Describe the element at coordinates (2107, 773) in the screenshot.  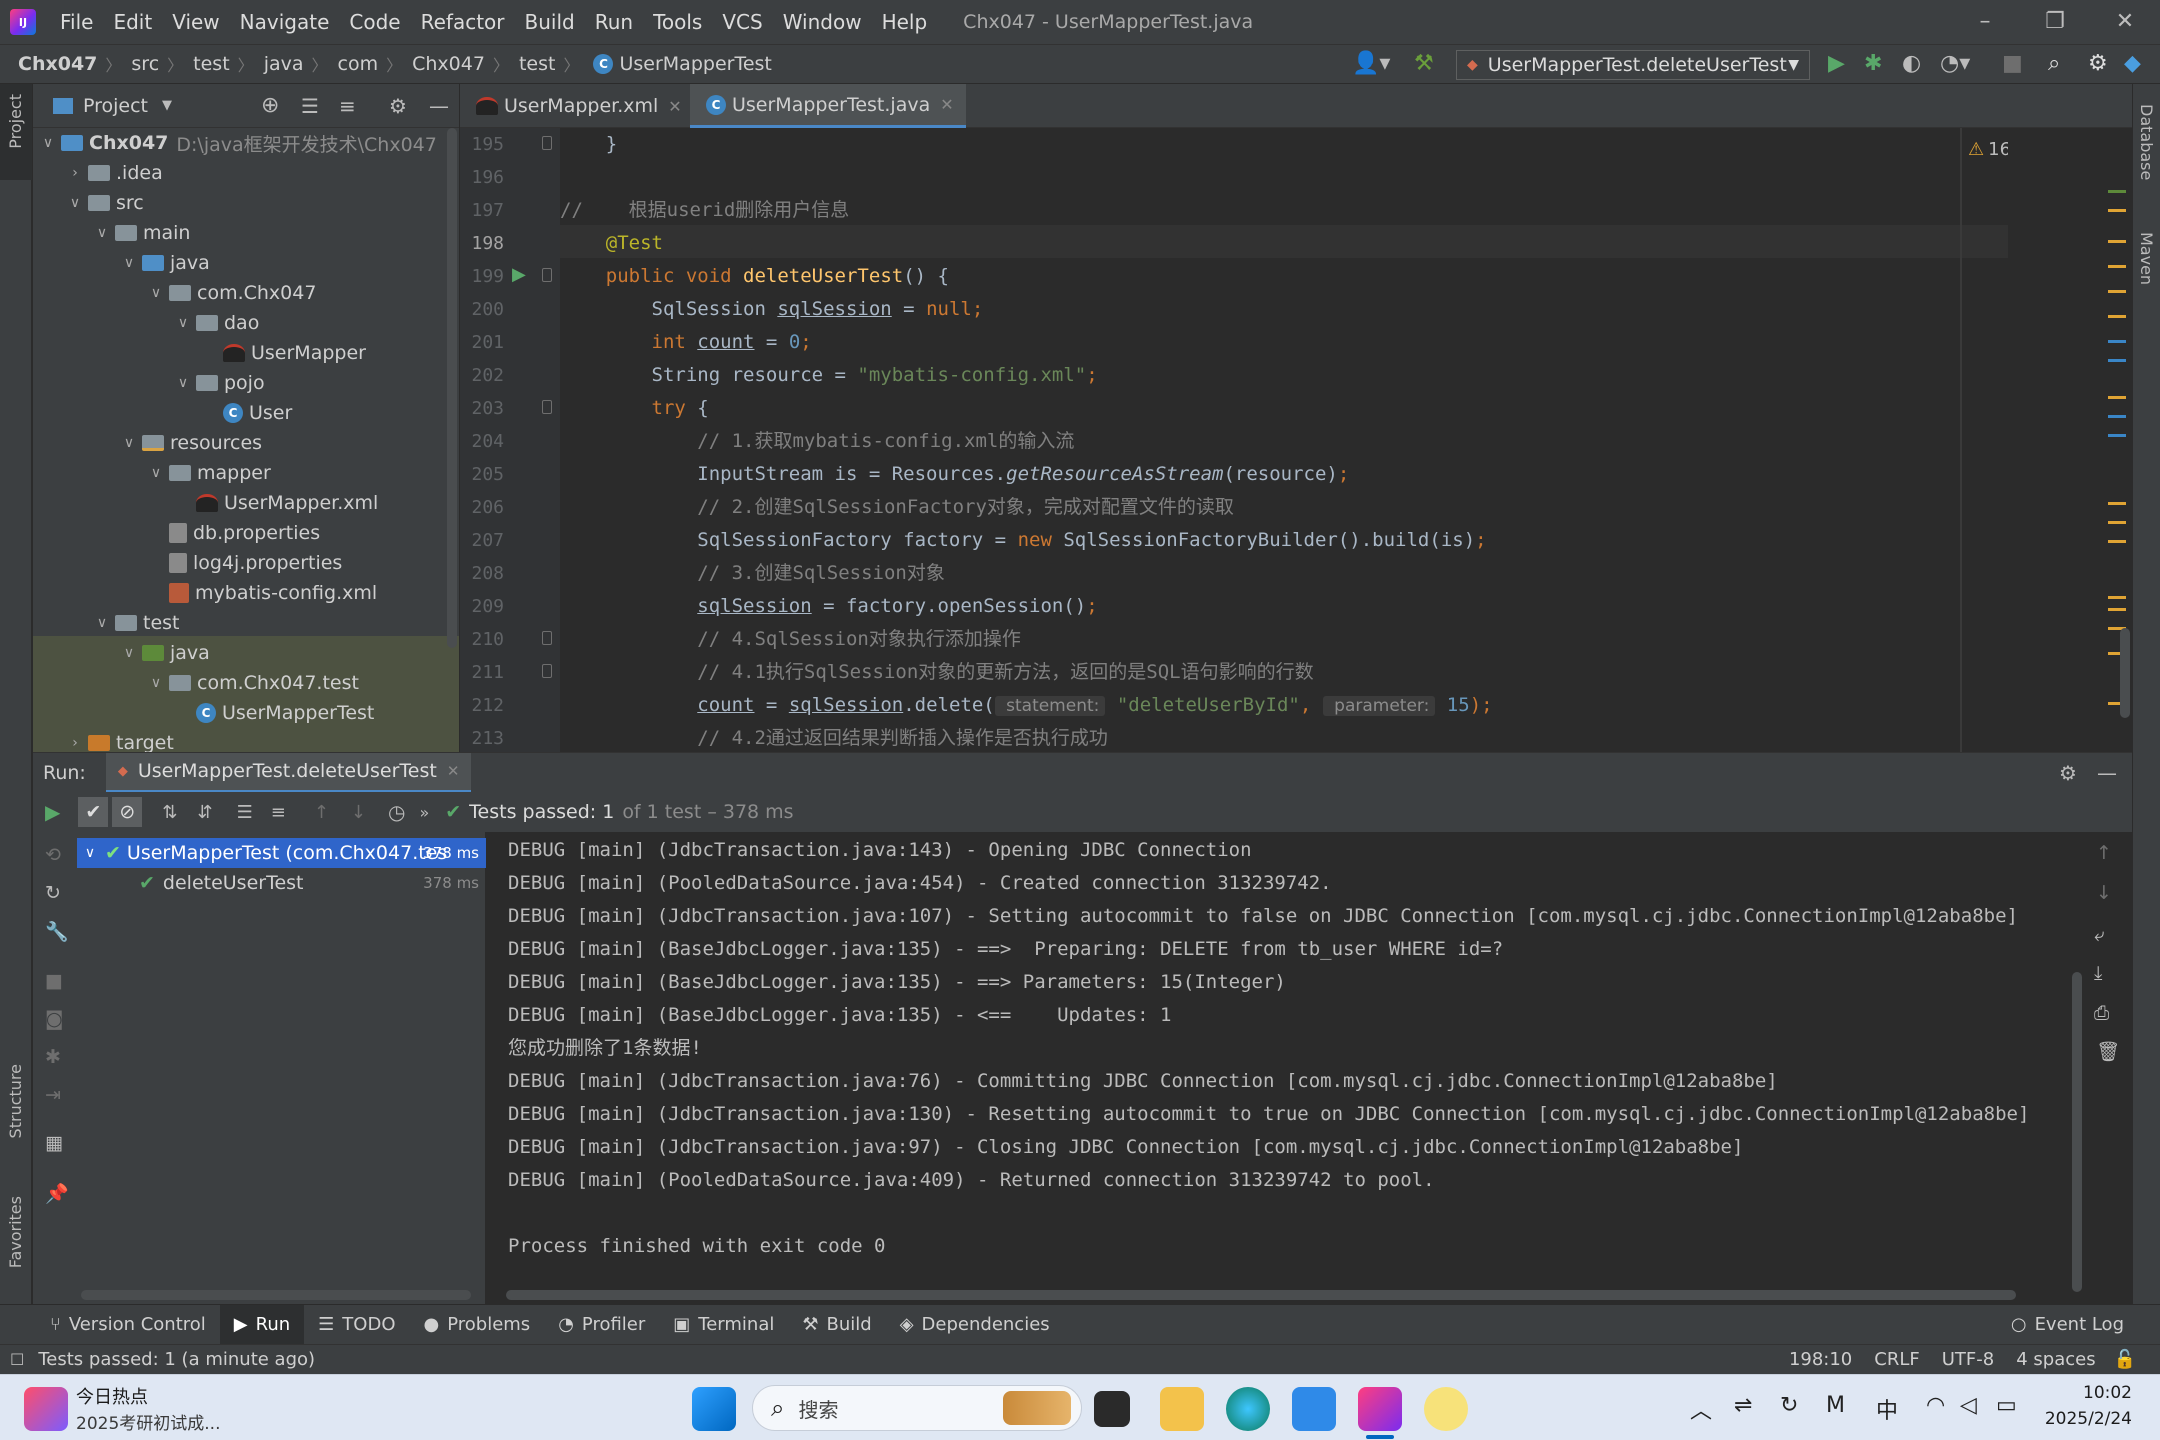
I see `hide-icon: —` at that location.